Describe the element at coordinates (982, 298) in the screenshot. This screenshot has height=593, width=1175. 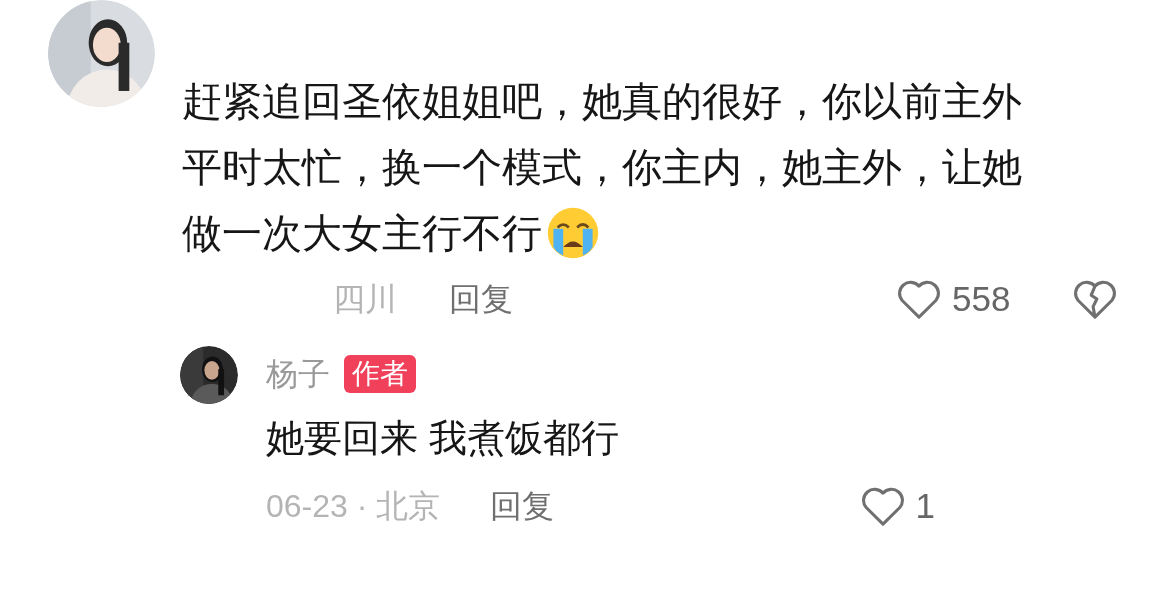
I see `like-count: 558` at that location.